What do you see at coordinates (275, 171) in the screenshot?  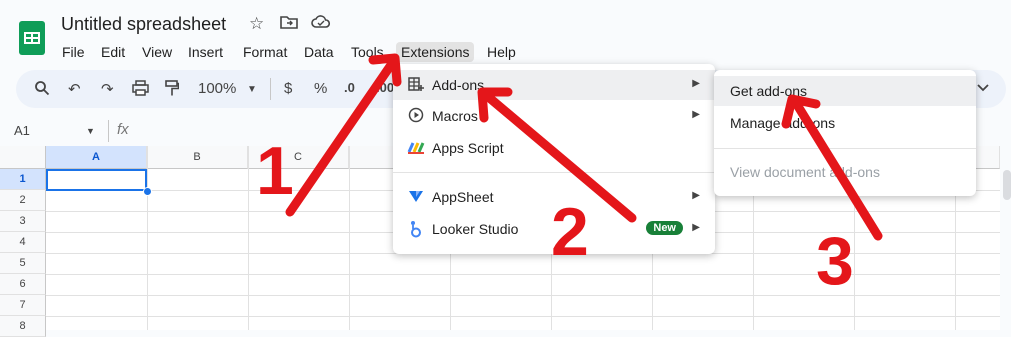 I see `annotation-number-1: 1` at bounding box center [275, 171].